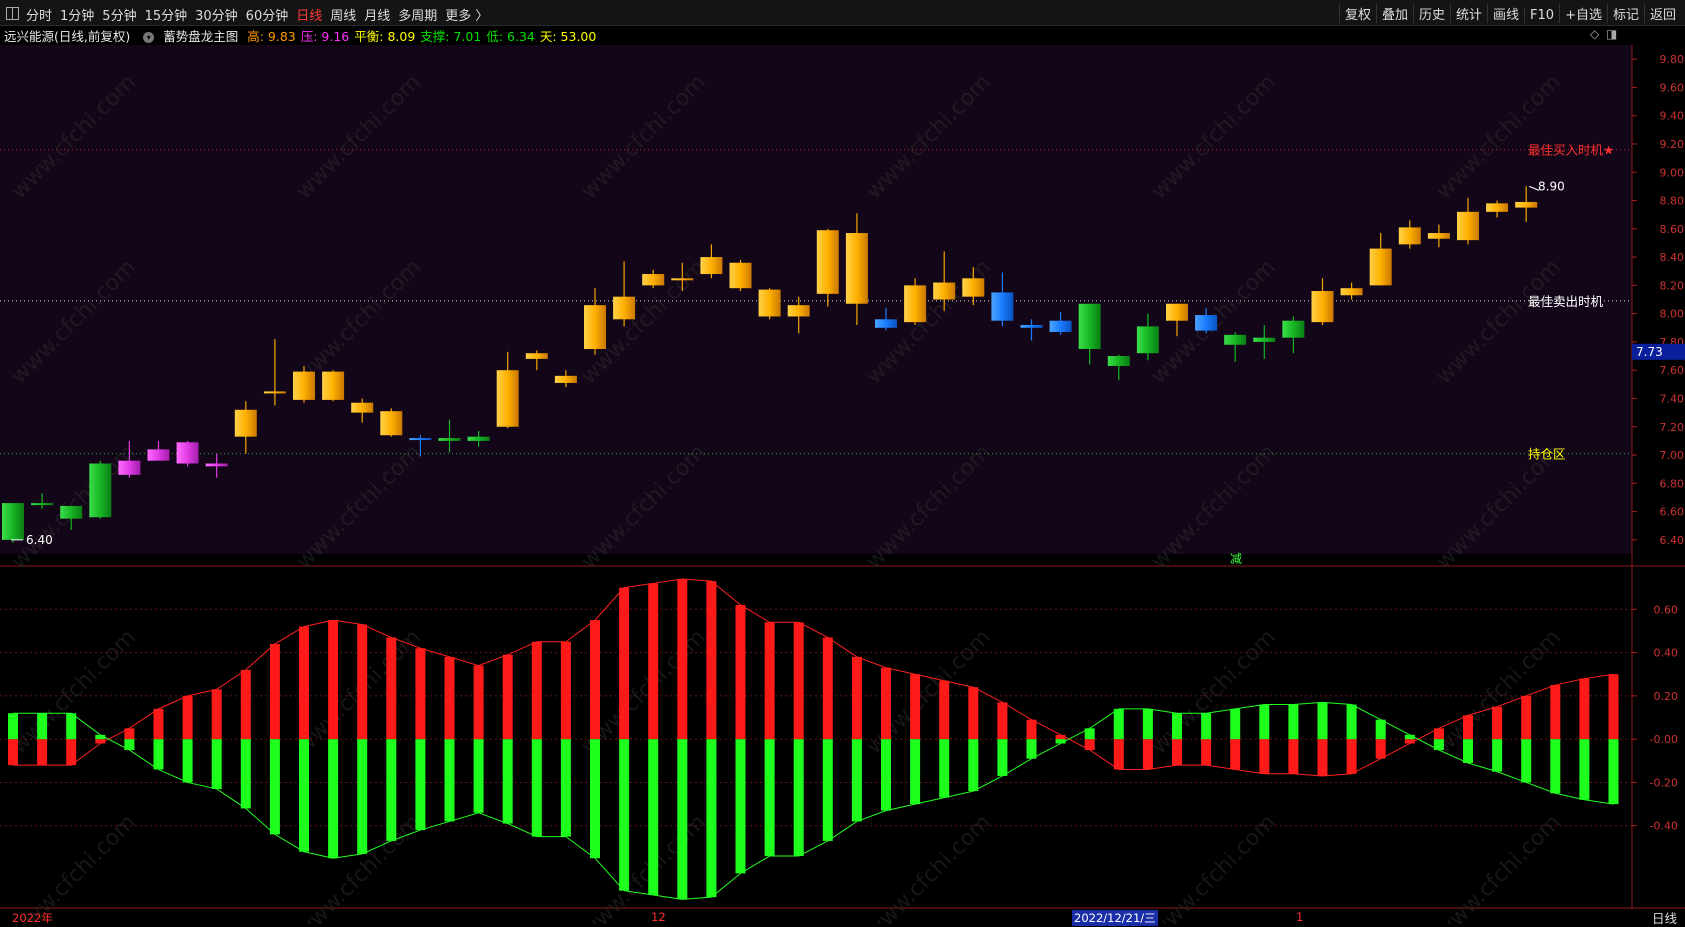 This screenshot has height=927, width=1685. I want to click on y-tick-label: 7.00, so click(1672, 455).